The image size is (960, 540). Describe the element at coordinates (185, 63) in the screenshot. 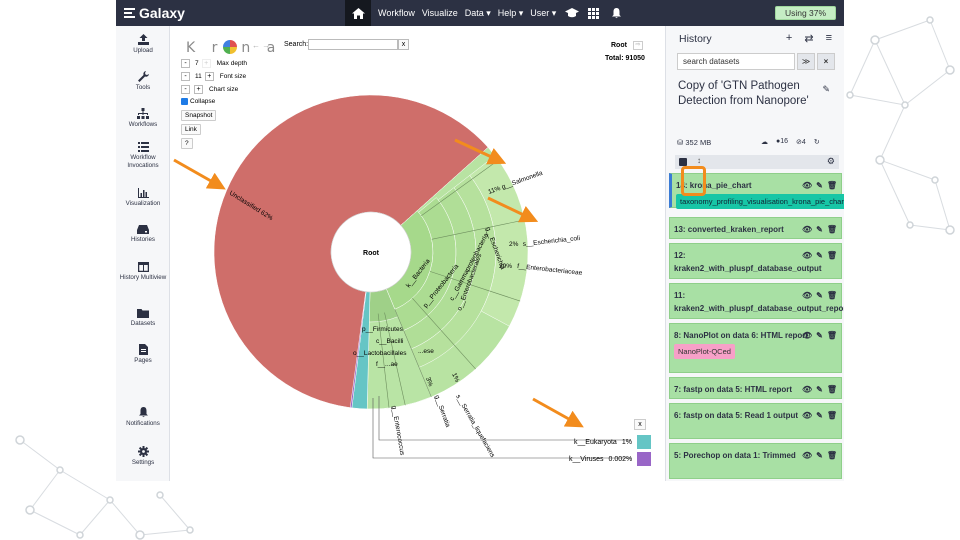

I see `max-depth-decrease: -` at that location.